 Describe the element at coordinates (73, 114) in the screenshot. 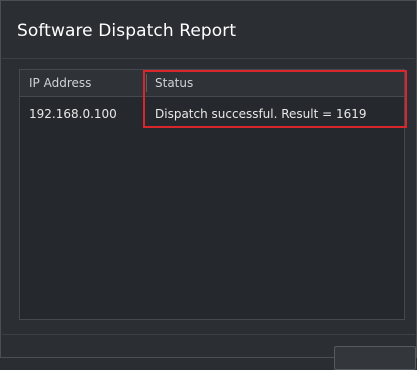

I see `ip-address-cell: 192.168.0.100` at that location.